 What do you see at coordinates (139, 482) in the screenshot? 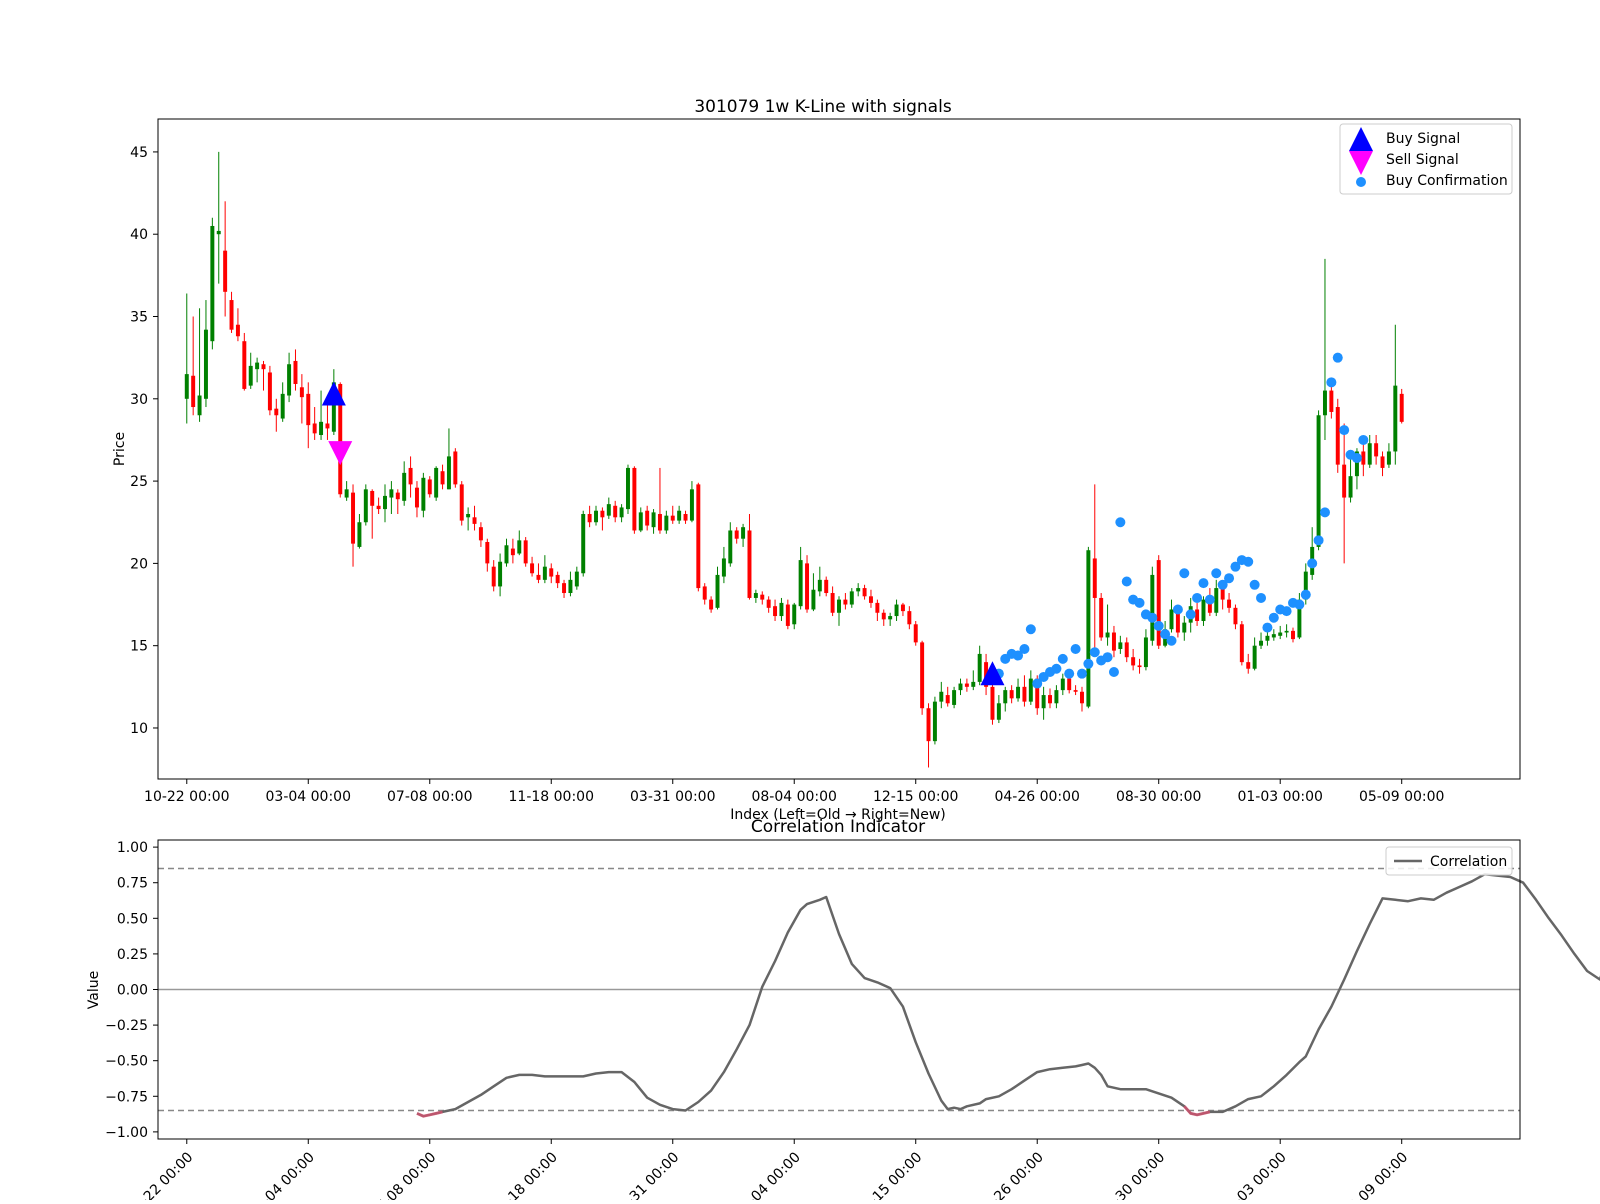
I see `price-ytick-label: 25` at bounding box center [139, 482].